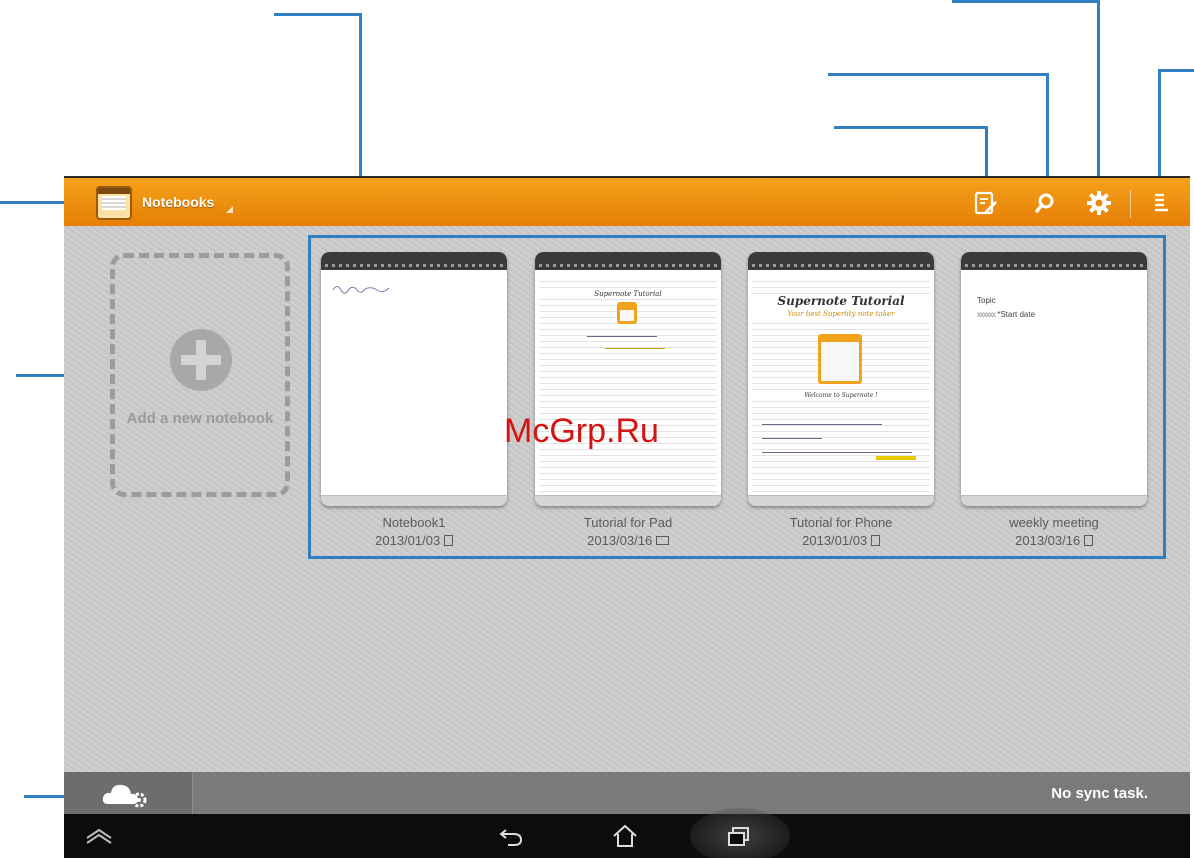 This screenshot has height=858, width=1194. Describe the element at coordinates (1161, 203) in the screenshot. I see `menu-icon` at that location.